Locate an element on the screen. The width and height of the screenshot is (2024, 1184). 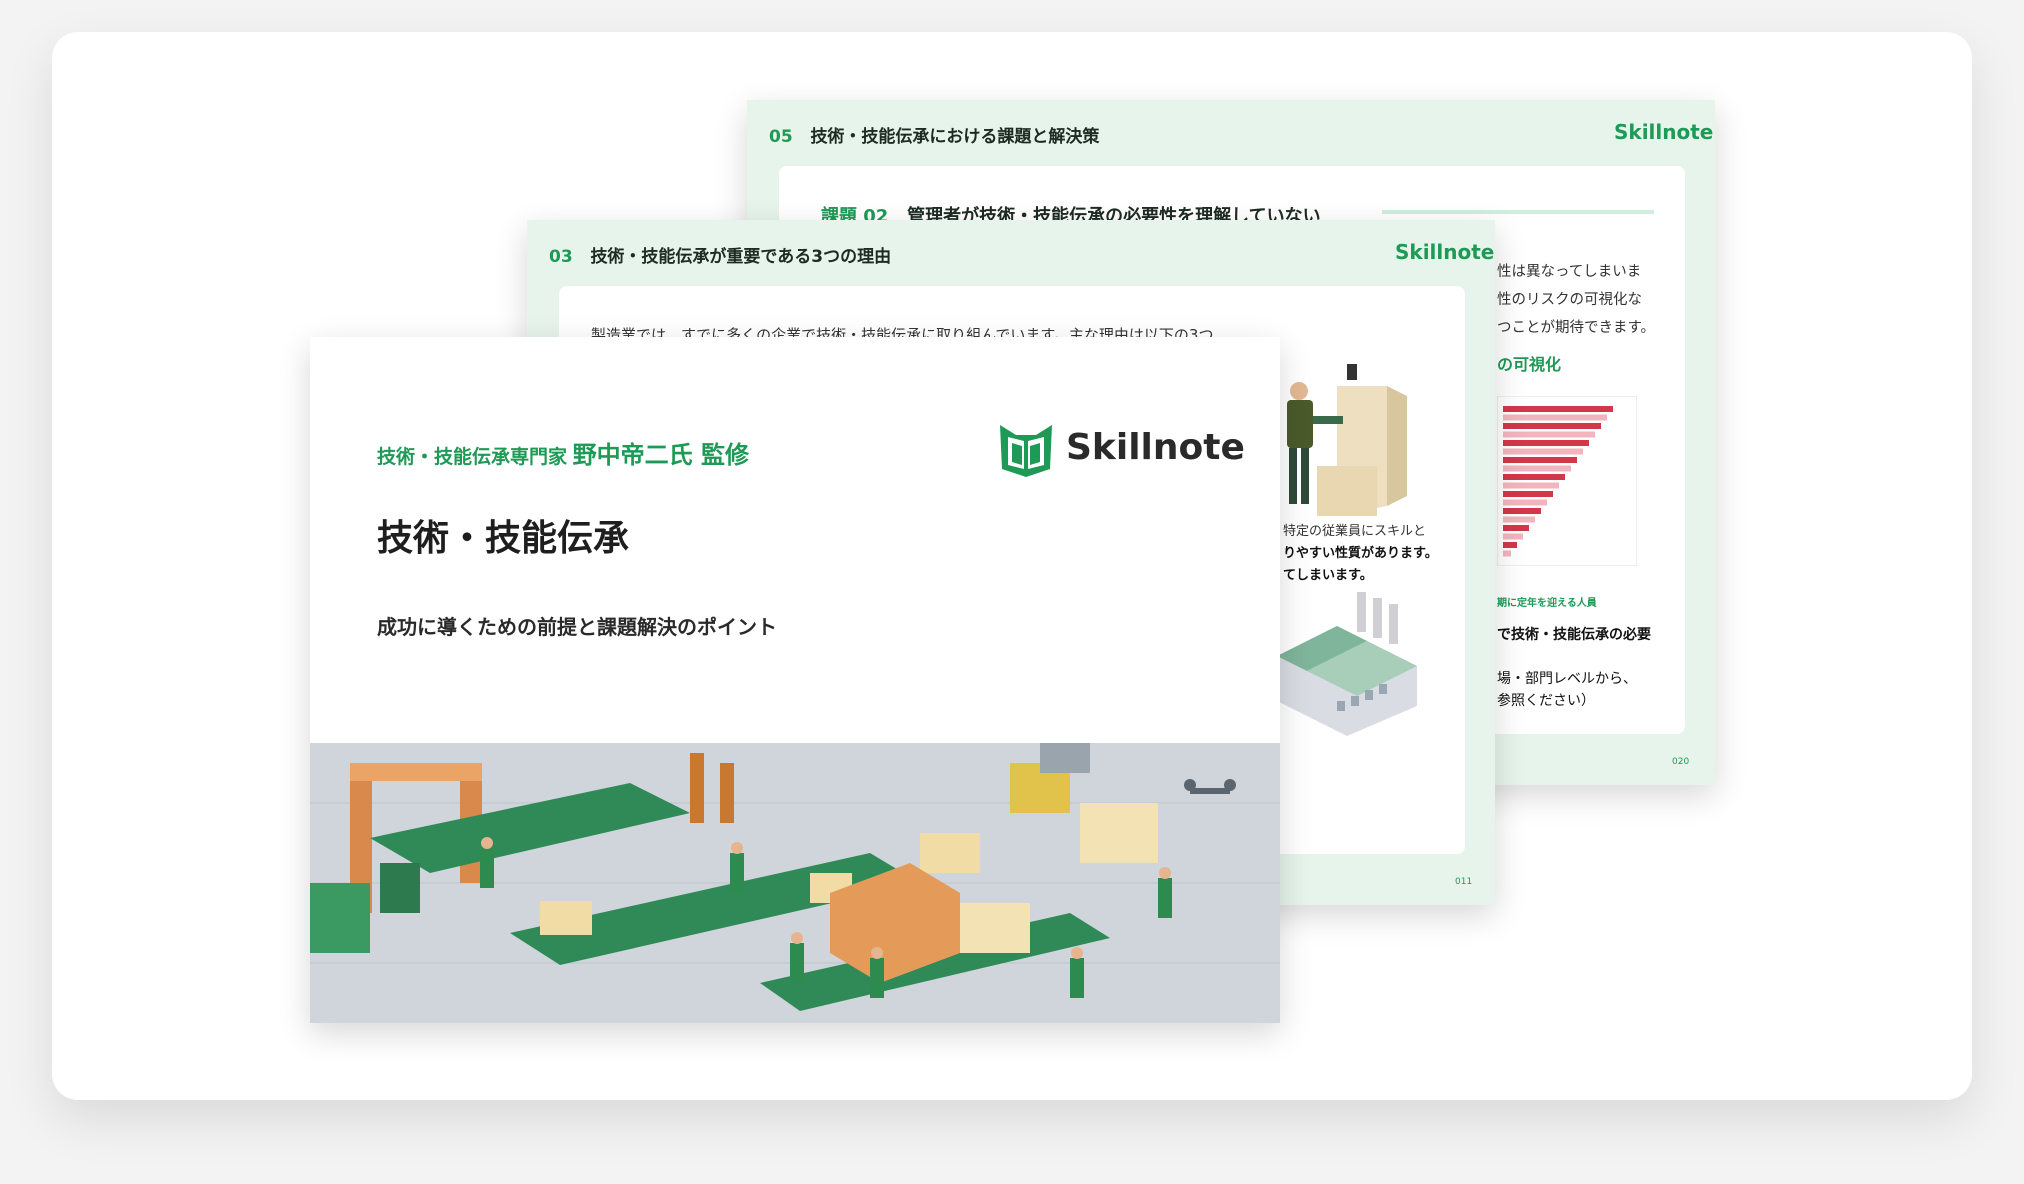
body-line-3: てしまいます。 is located at coordinates (1328, 575).